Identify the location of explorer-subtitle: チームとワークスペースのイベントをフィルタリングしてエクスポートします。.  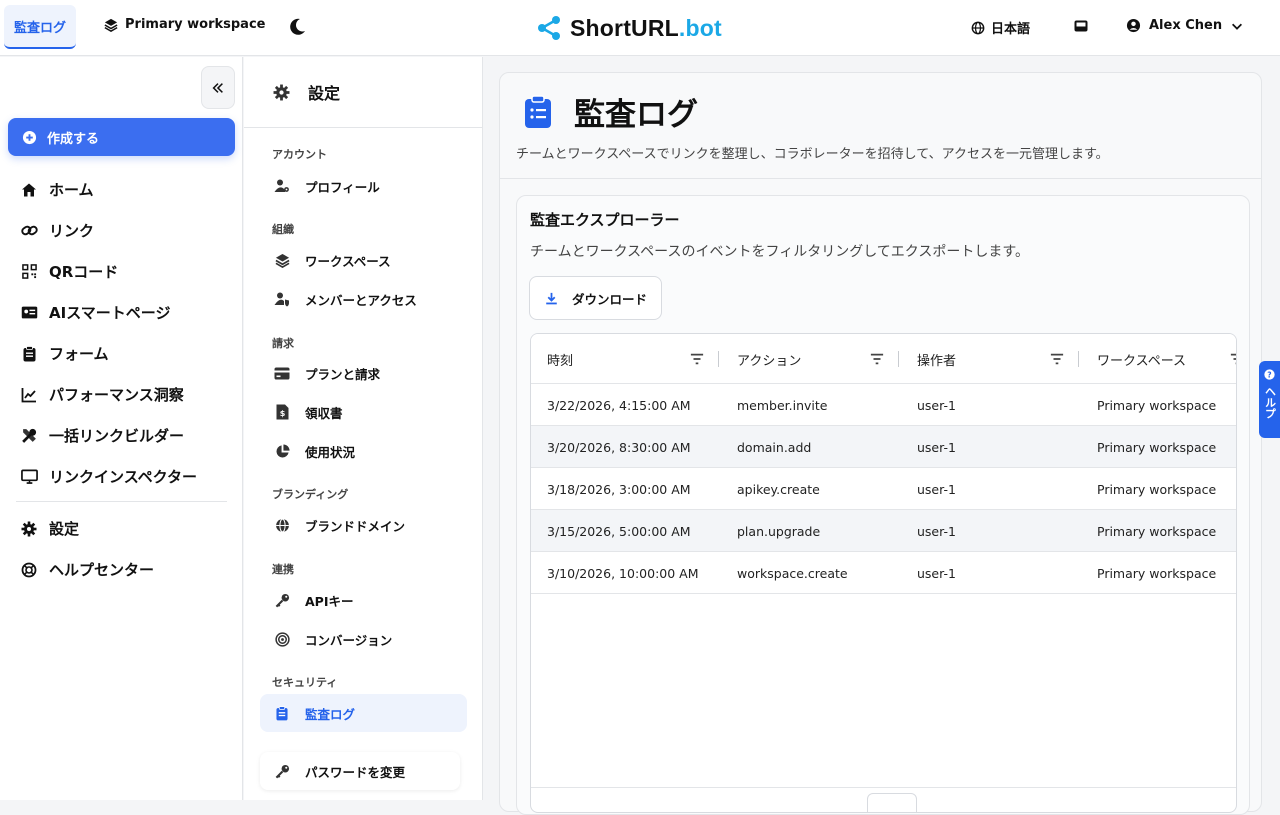
(779, 252).